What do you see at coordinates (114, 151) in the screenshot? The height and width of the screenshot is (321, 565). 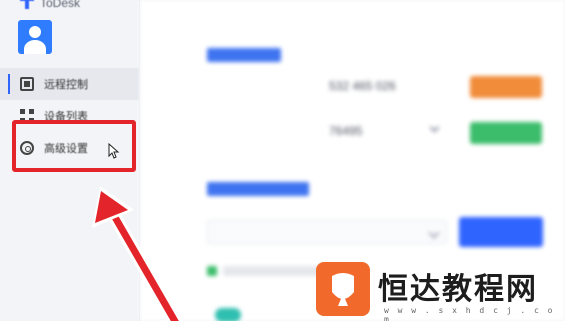 I see `mouse-cursor-icon` at bounding box center [114, 151].